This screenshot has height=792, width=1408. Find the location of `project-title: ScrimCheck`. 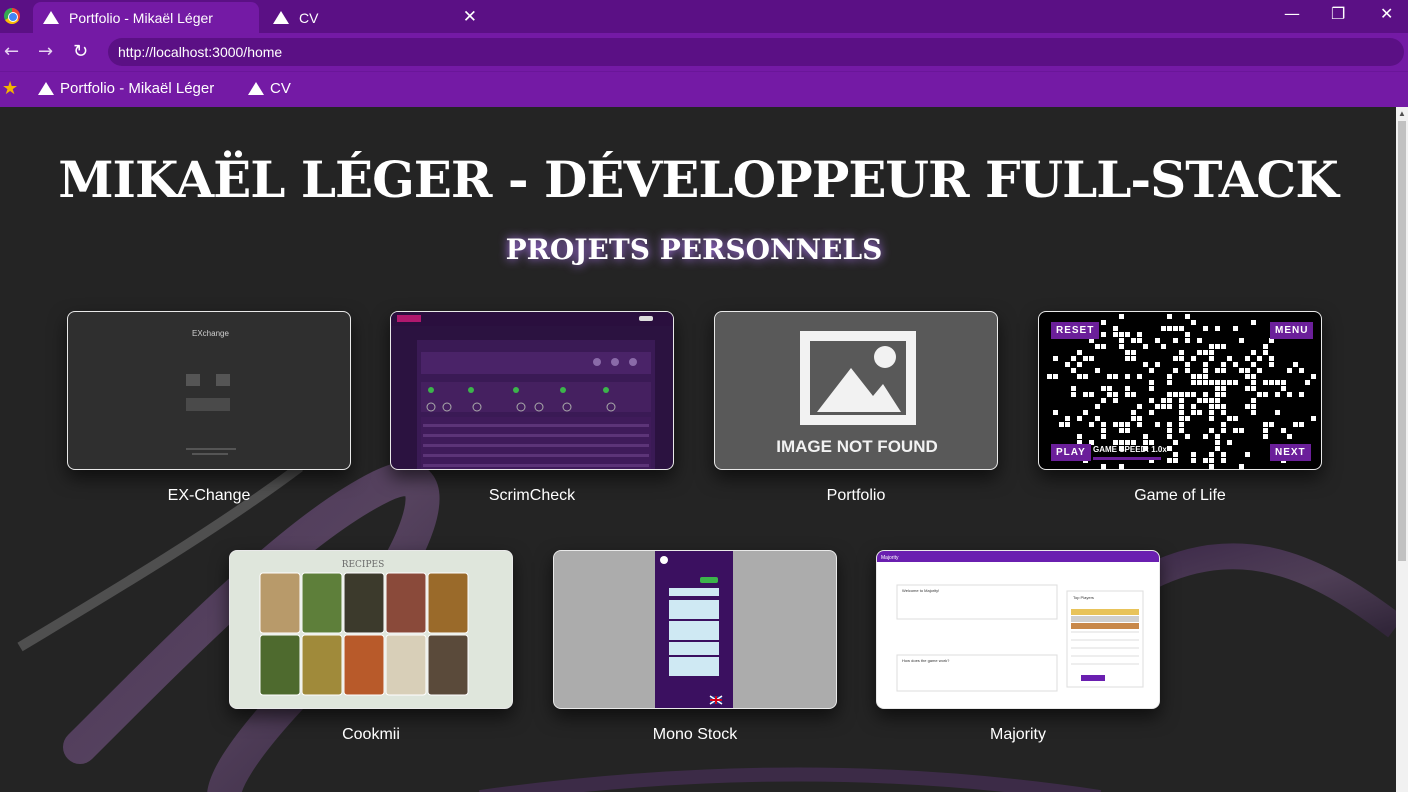

project-title: ScrimCheck is located at coordinates (532, 496).